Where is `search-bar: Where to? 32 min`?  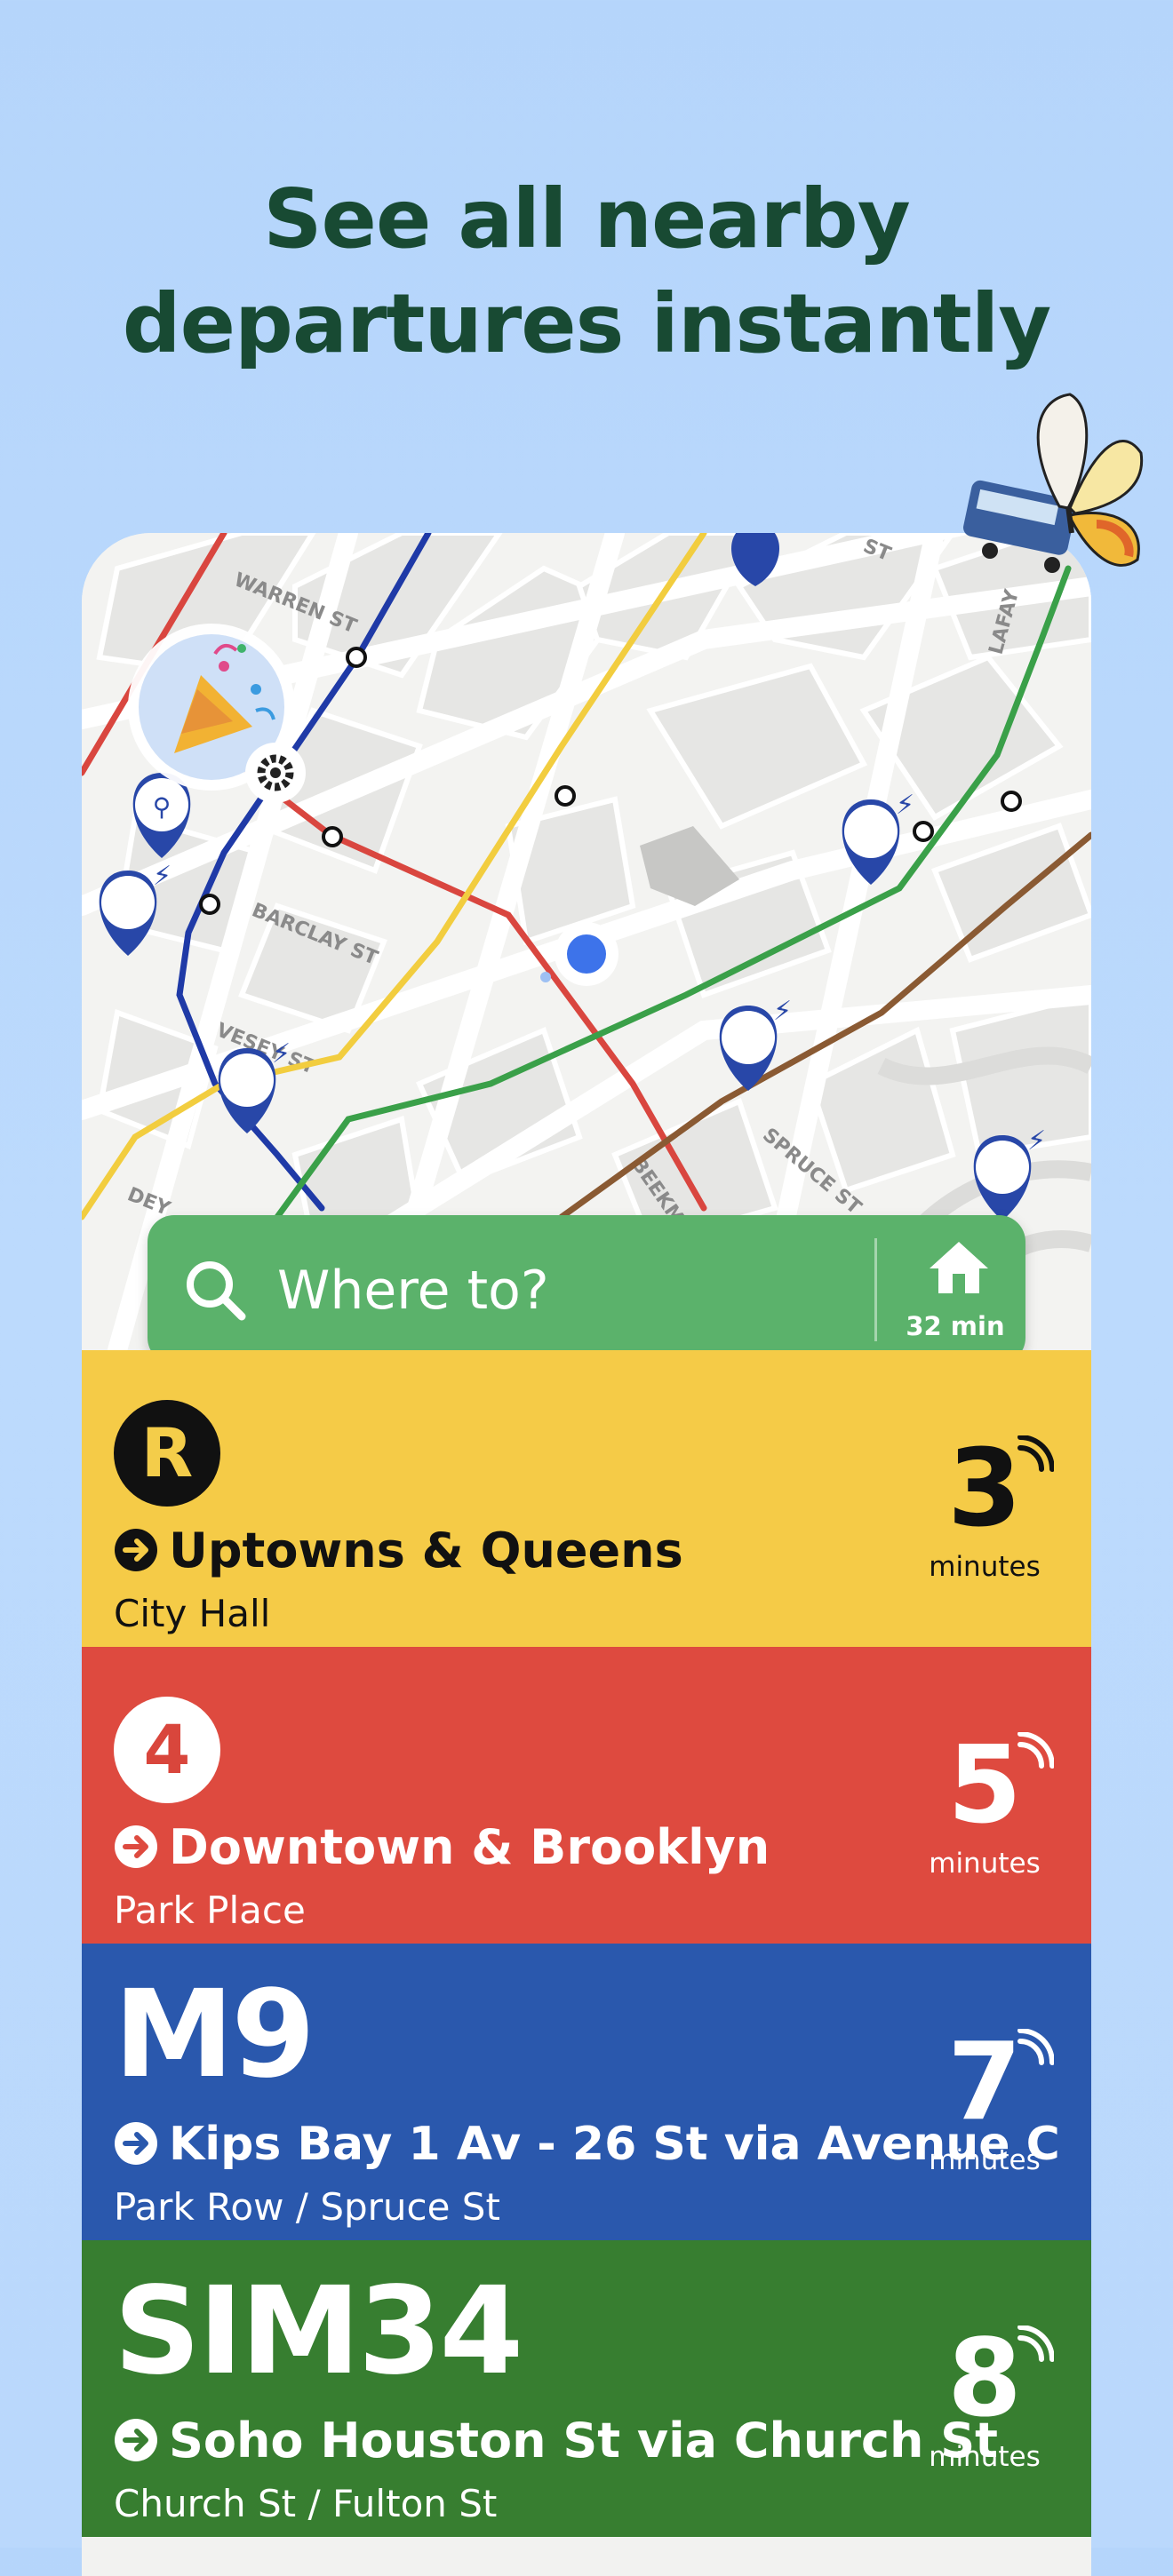
search-bar: Where to? 32 min is located at coordinates (586, 1289).